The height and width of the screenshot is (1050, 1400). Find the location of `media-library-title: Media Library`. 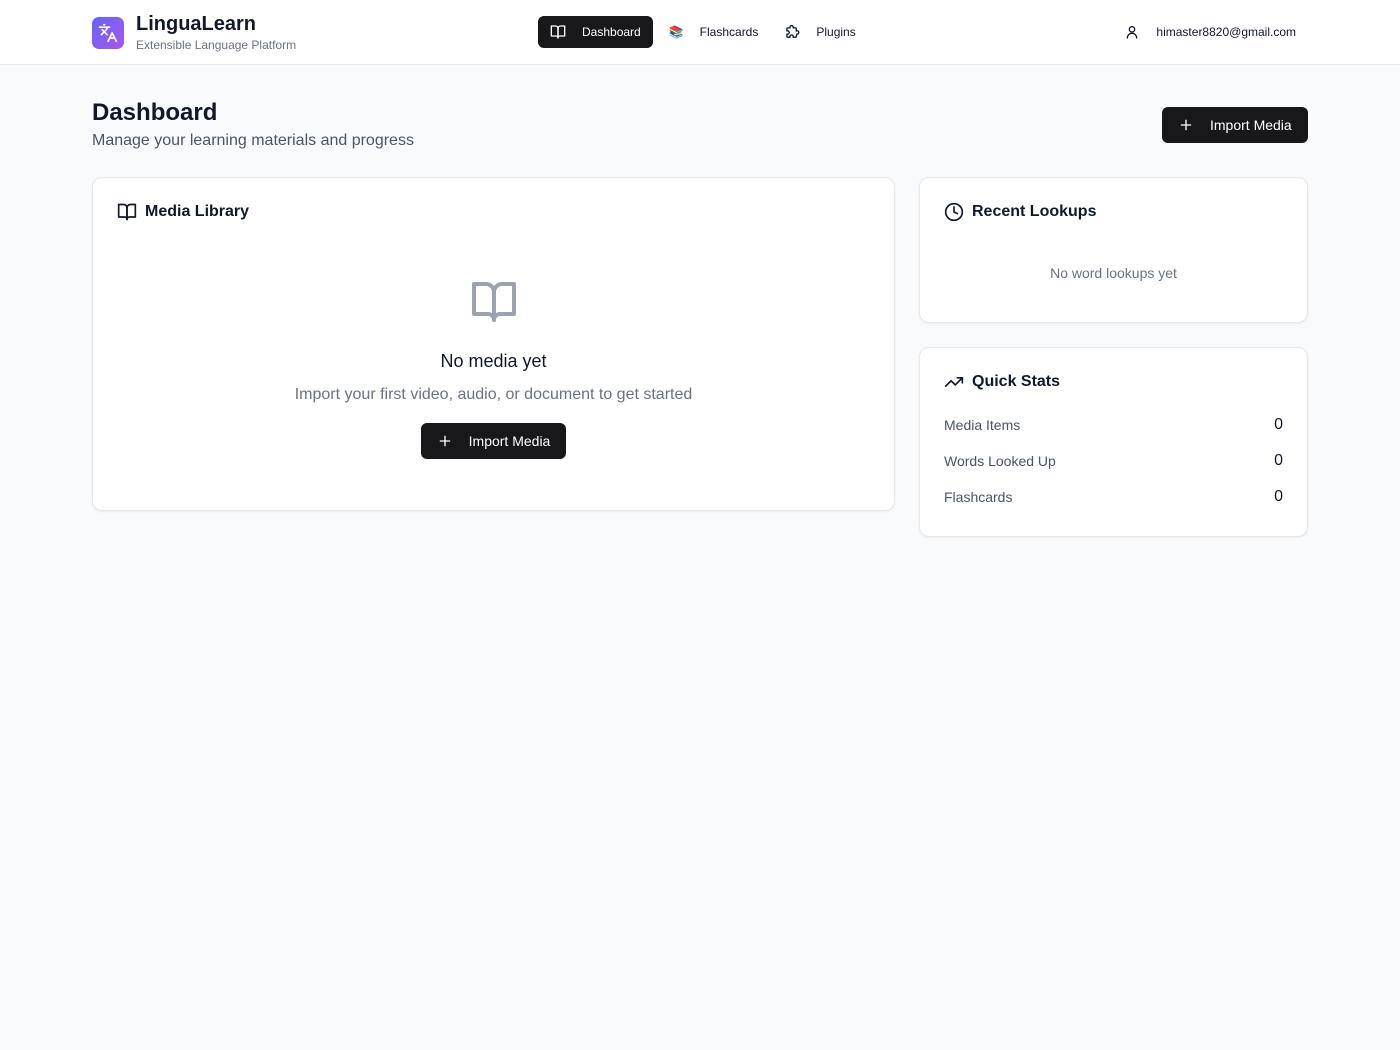

media-library-title: Media Library is located at coordinates (197, 211).